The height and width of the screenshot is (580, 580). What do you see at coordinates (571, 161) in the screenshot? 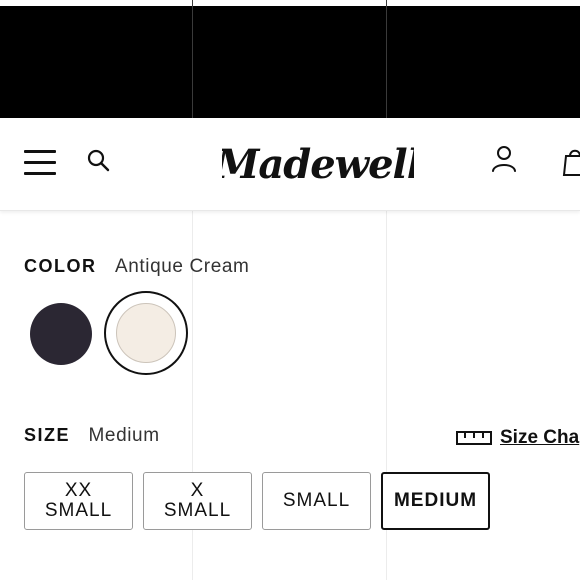
I see `bag-icon` at bounding box center [571, 161].